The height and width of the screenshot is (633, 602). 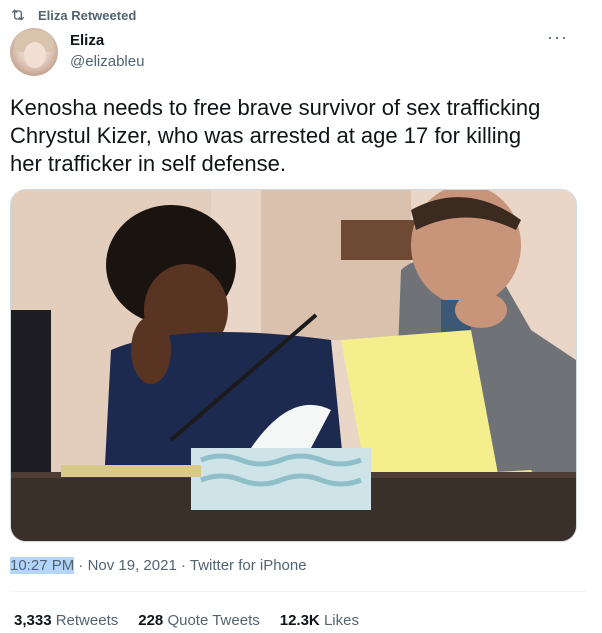 I want to click on retweets-stat: 3,333 Retweets, so click(x=66, y=620).